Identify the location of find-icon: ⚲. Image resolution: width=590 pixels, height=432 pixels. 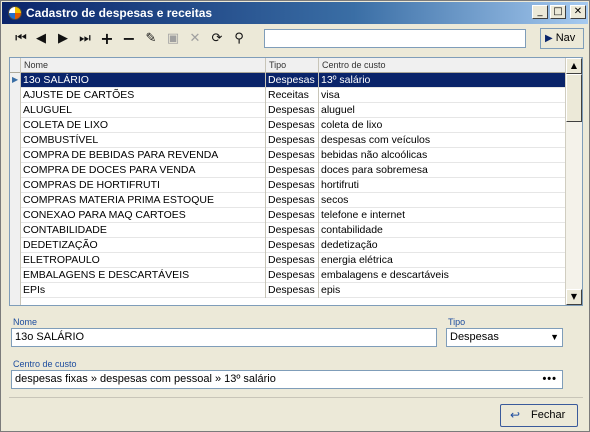
(239, 39).